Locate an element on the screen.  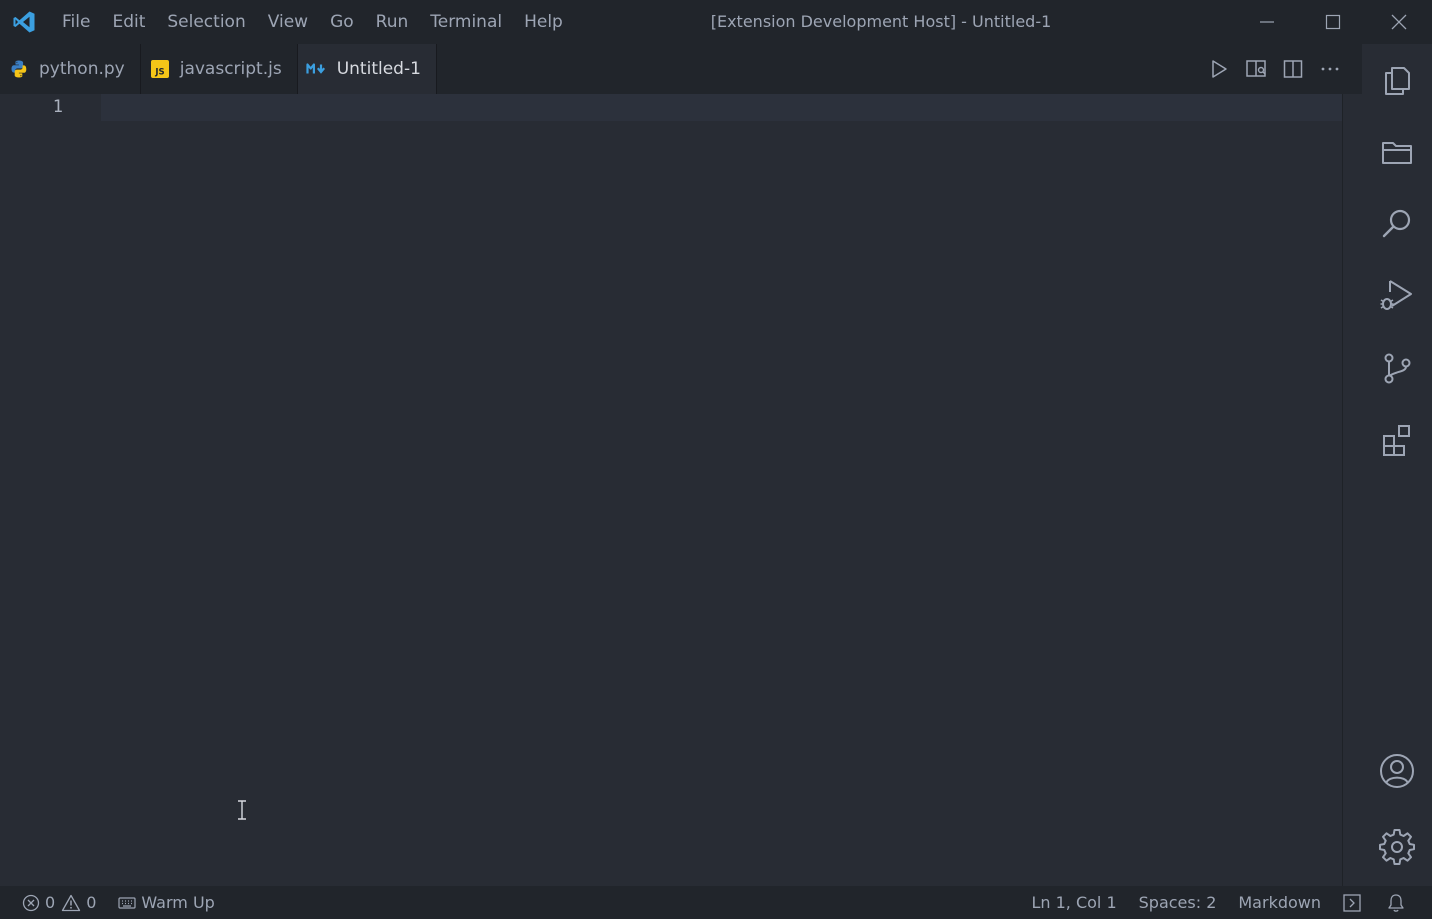
split-editor-icon is located at coordinates (1292, 69).